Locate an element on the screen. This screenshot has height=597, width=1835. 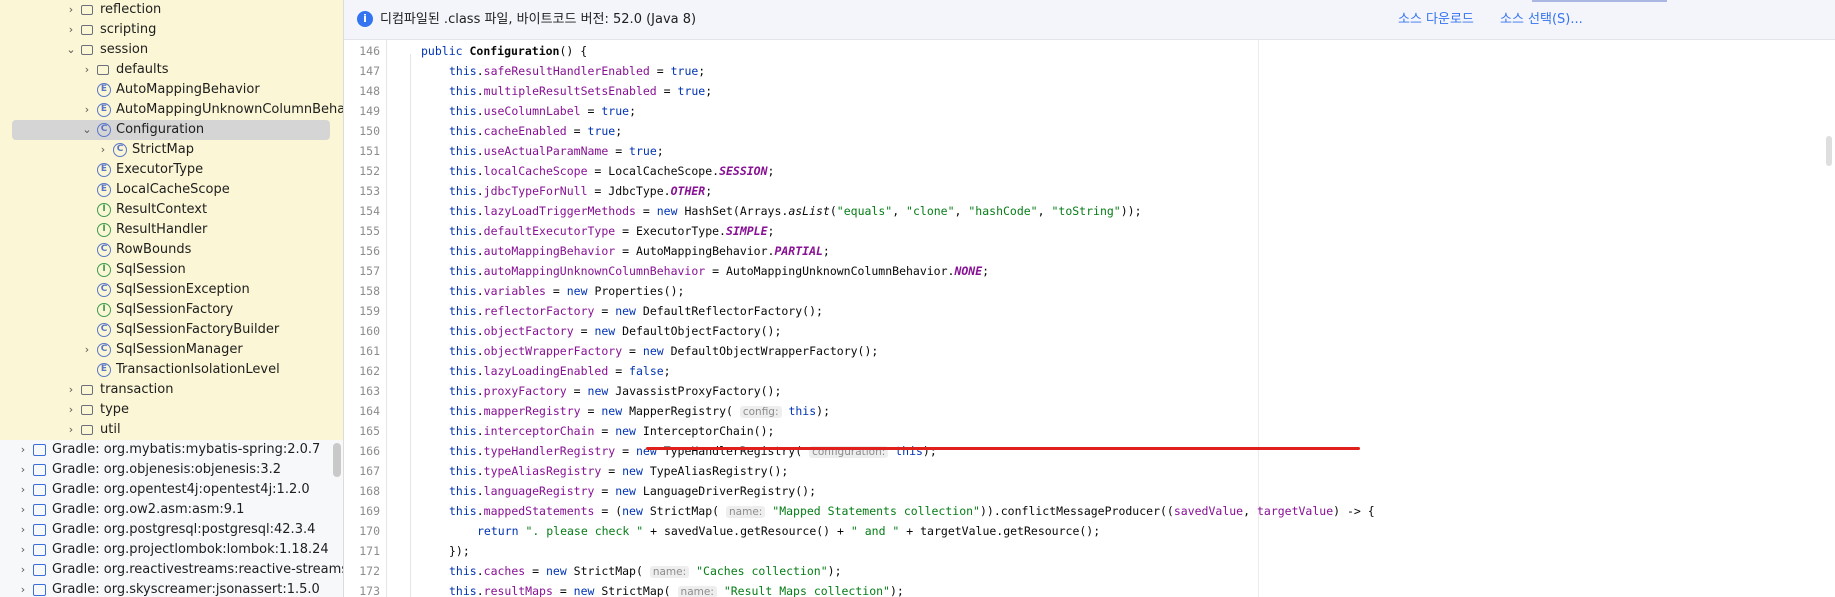
tree-item: C SqlSessionException is located at coordinates (171, 290).